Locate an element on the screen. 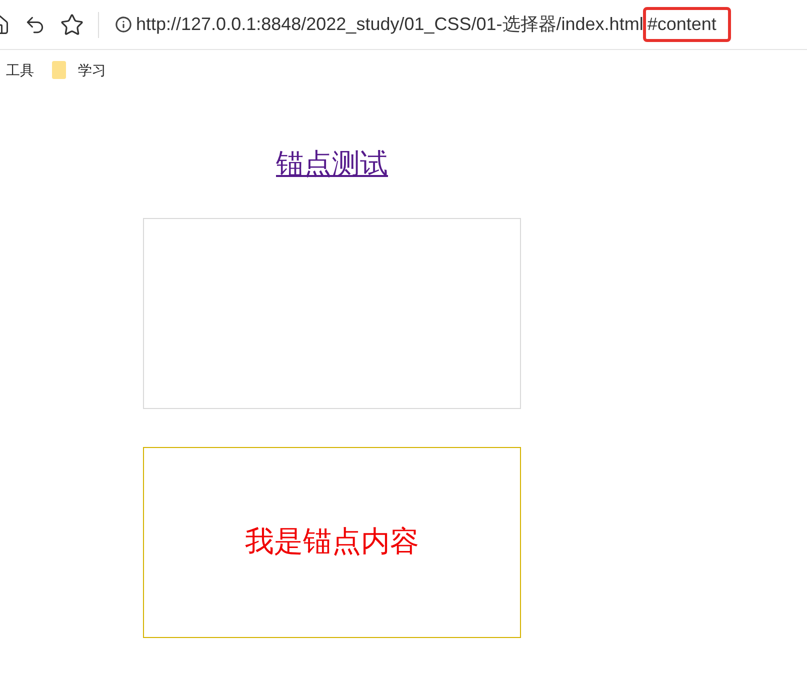 The width and height of the screenshot is (807, 673). site-info-icon is located at coordinates (123, 24).